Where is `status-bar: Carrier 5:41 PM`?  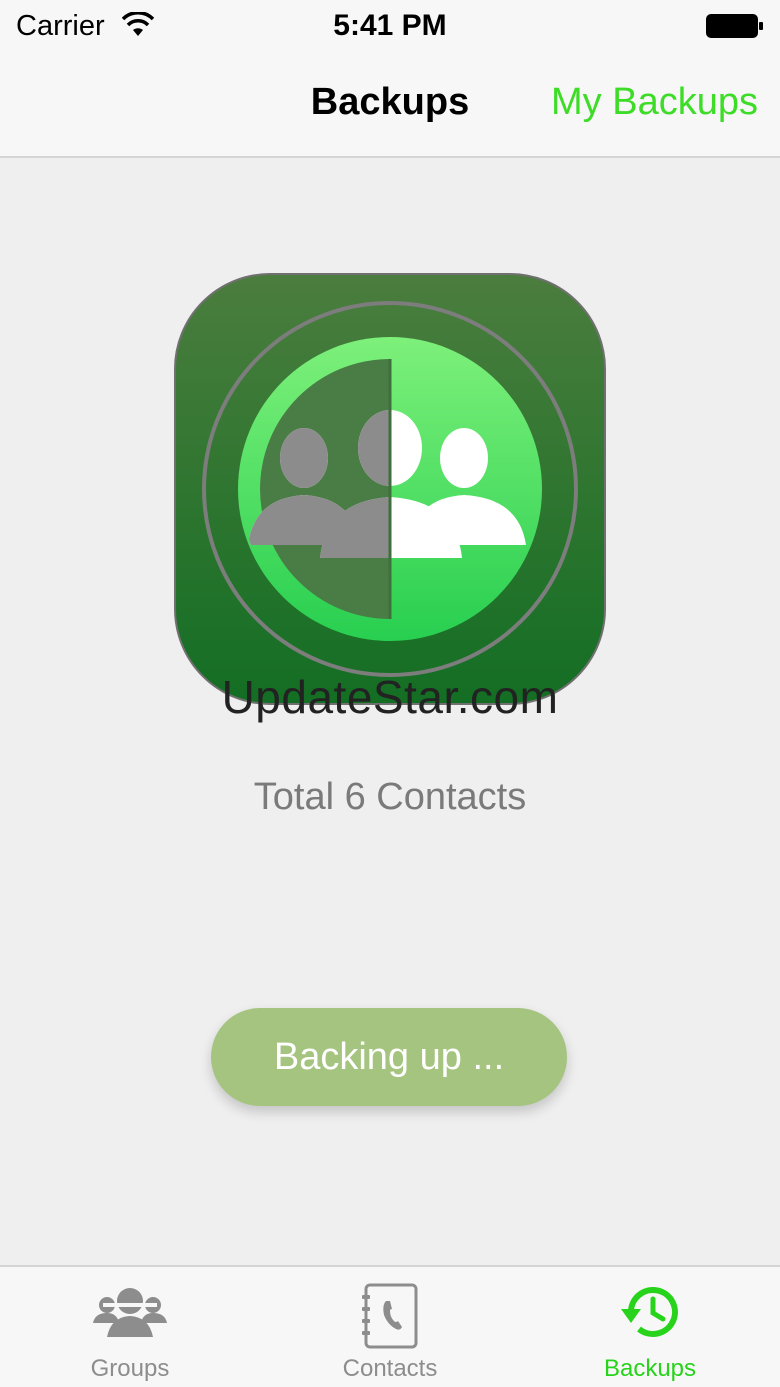
status-bar: Carrier 5:41 PM is located at coordinates (390, 27).